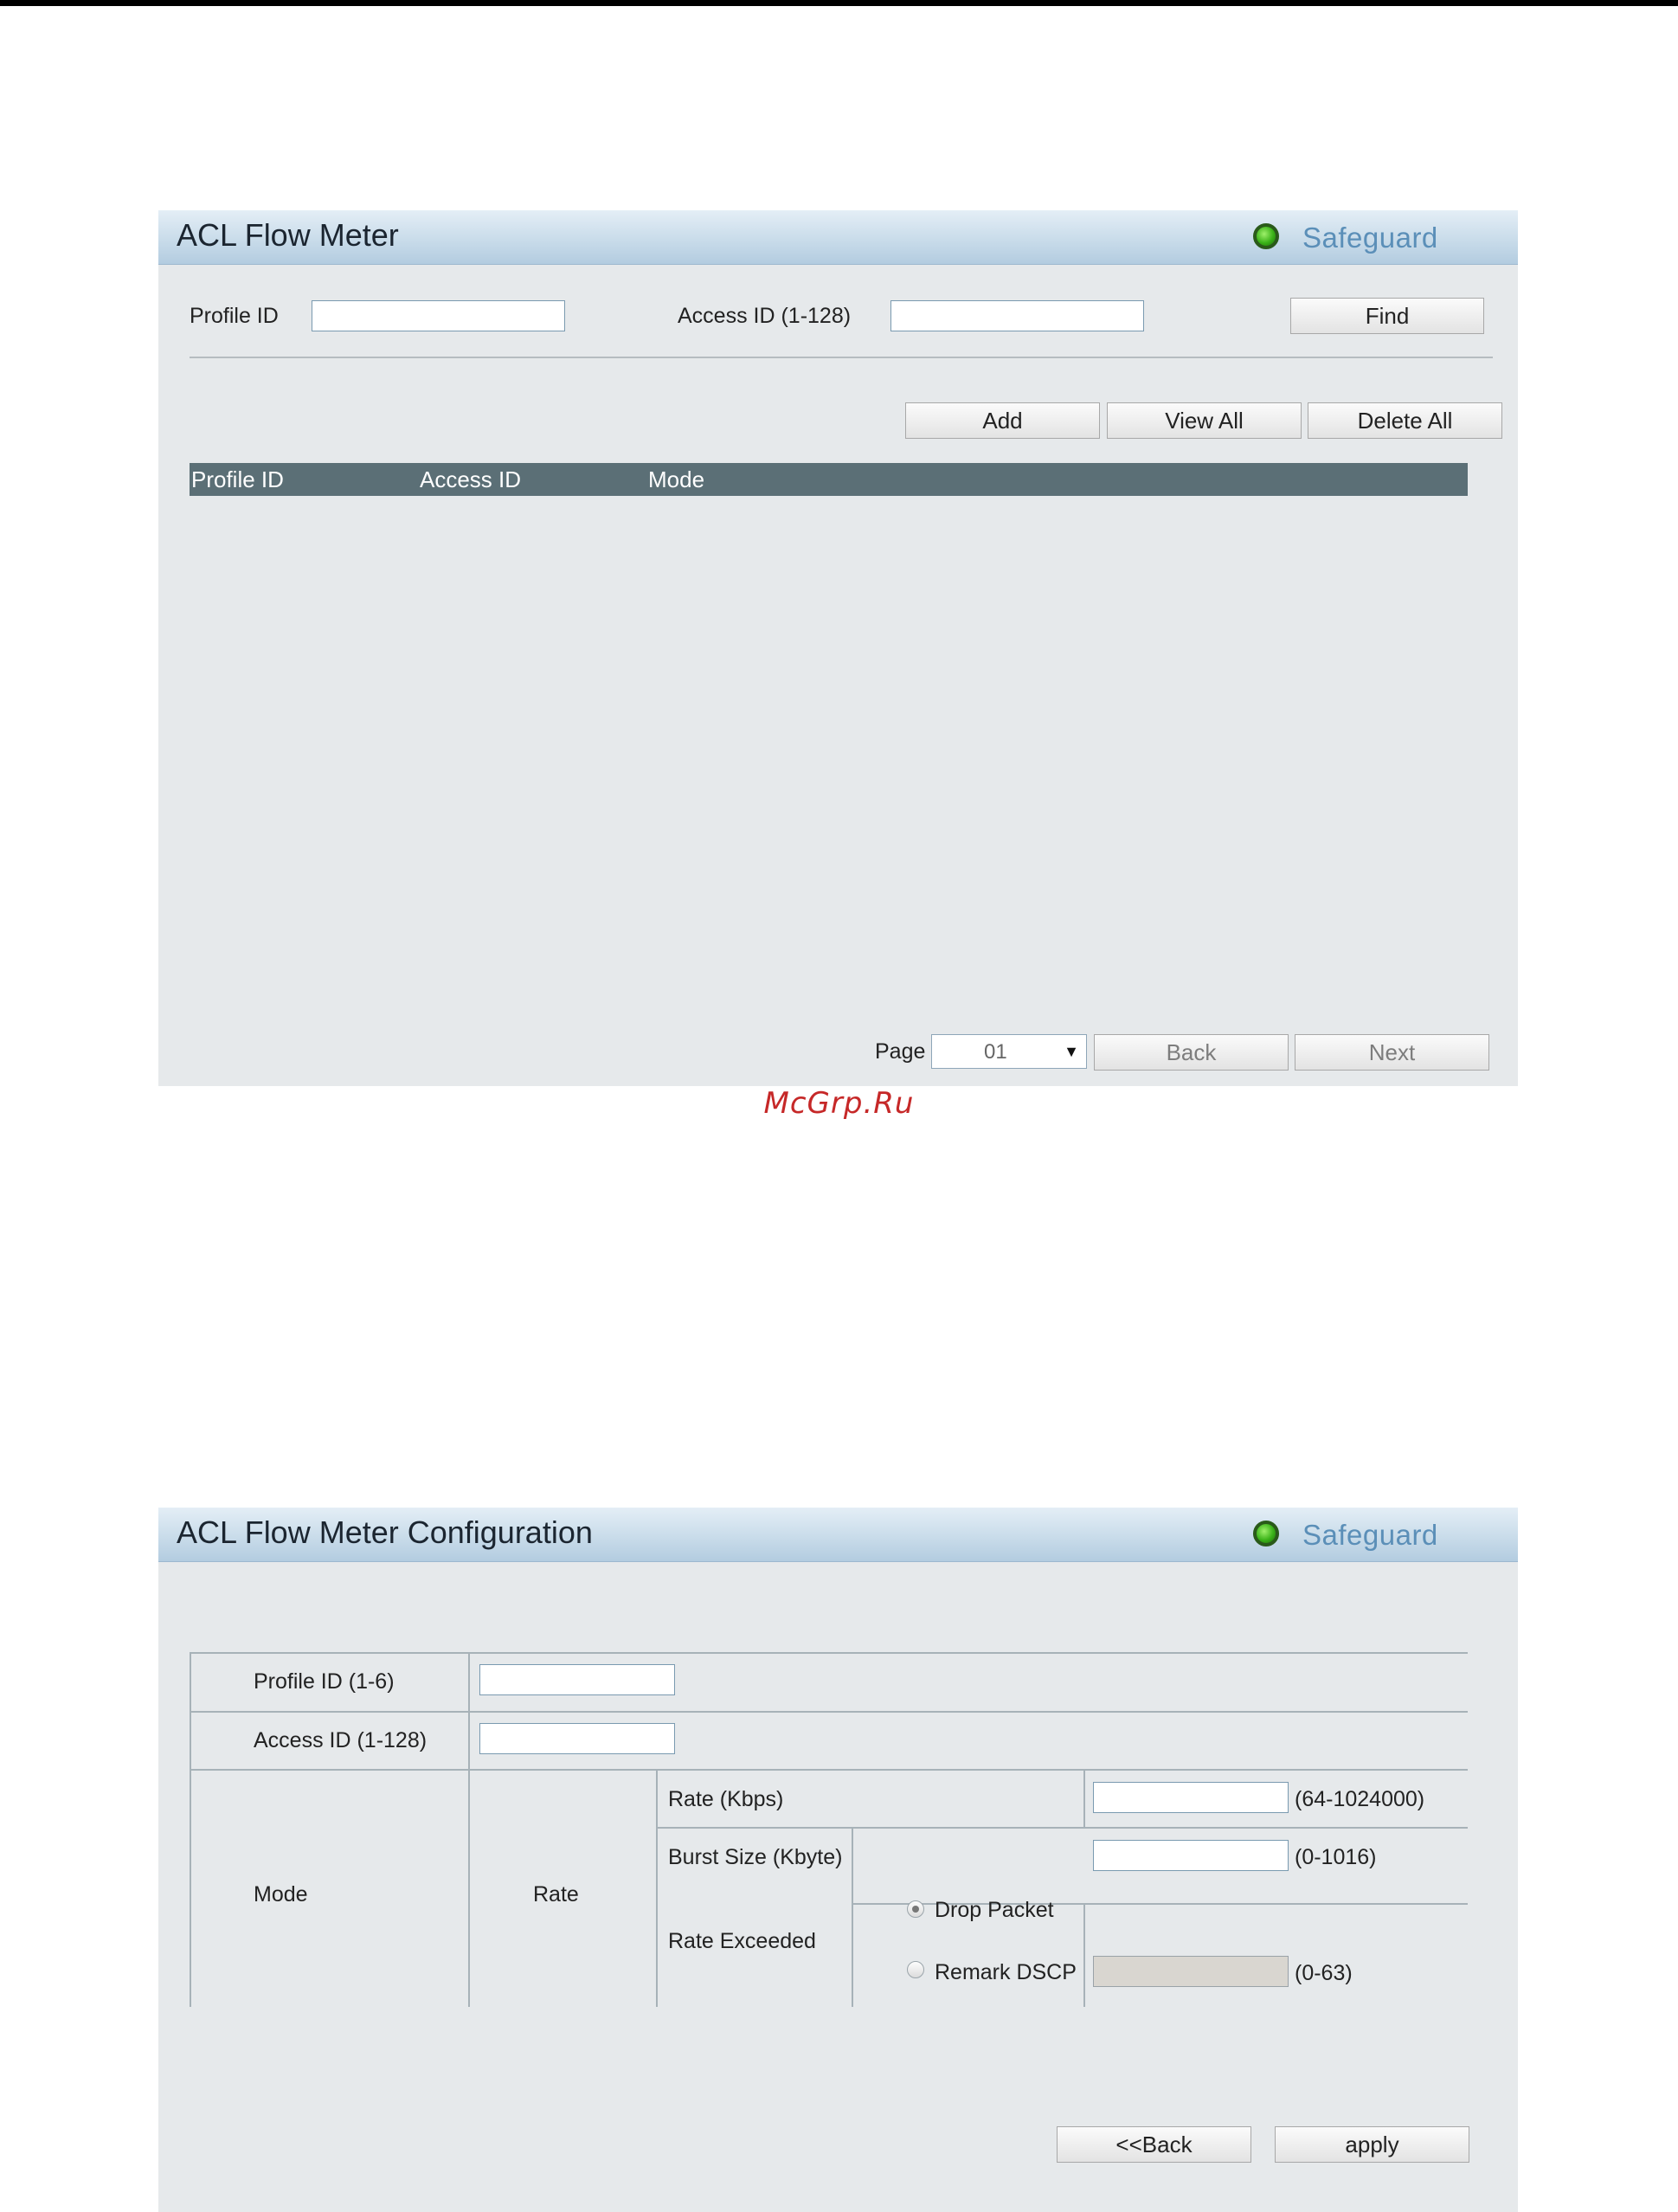  I want to click on profile-id-label: Profile ID (1-6), so click(324, 1681).